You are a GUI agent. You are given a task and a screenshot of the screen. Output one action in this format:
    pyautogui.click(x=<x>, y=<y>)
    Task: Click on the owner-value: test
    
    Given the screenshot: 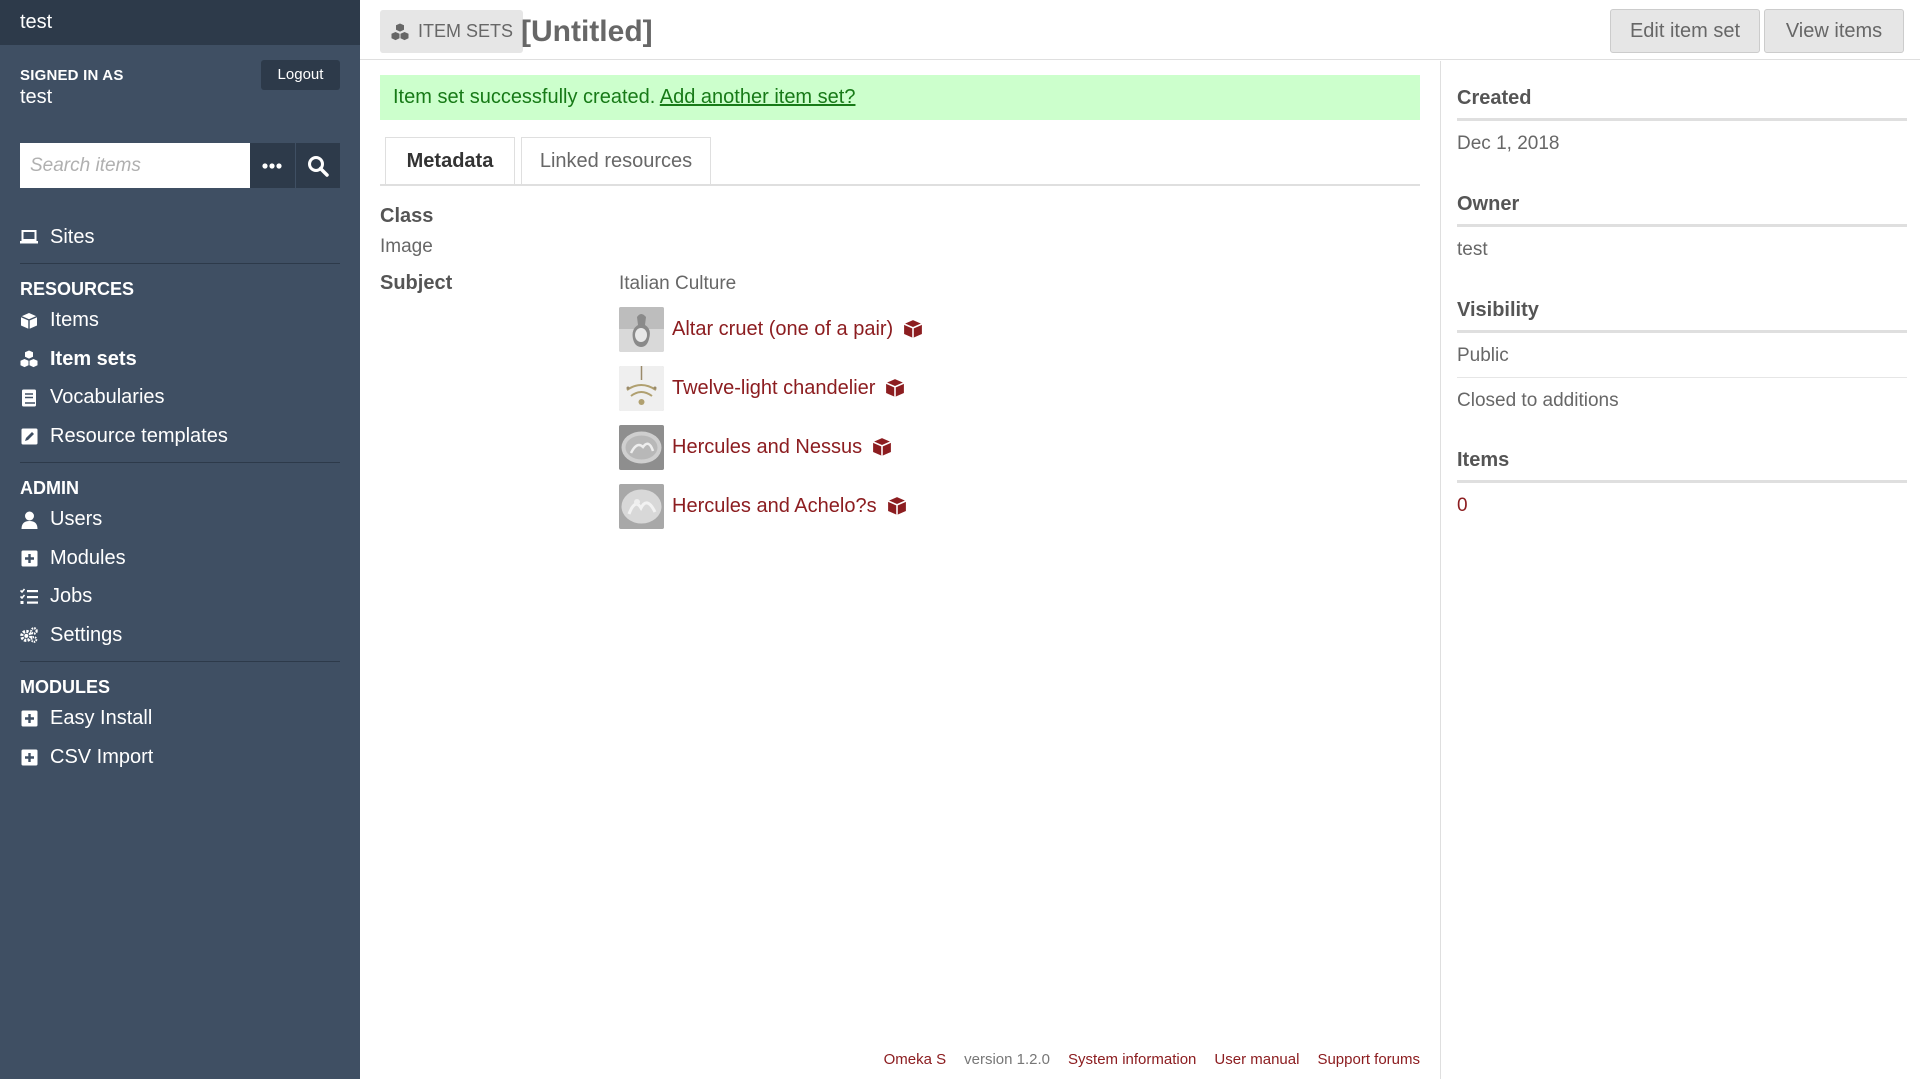 What is the action you would take?
    pyautogui.click(x=1472, y=249)
    